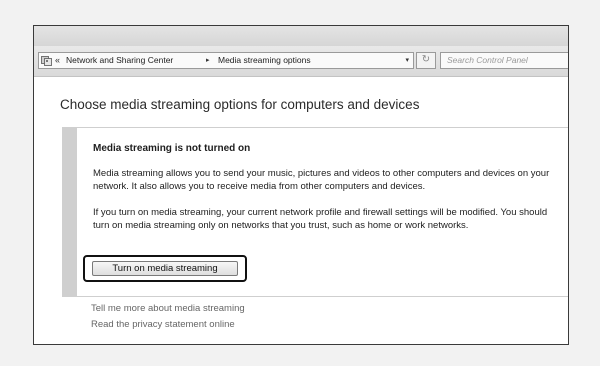  What do you see at coordinates (163, 324) in the screenshot?
I see `link-privacy-statement: Read the privacy statement online` at bounding box center [163, 324].